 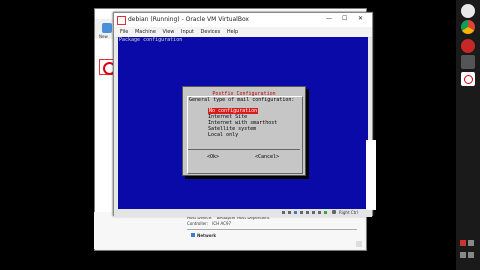 I want to click on usb-icon, so click(x=301, y=212).